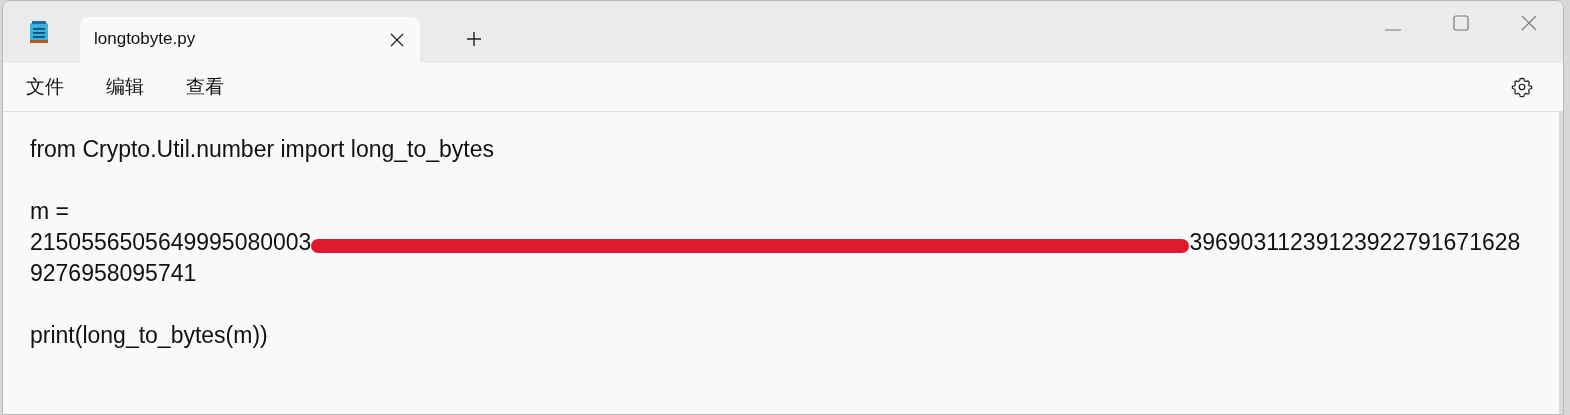  I want to click on code-line: m =, so click(49, 211).